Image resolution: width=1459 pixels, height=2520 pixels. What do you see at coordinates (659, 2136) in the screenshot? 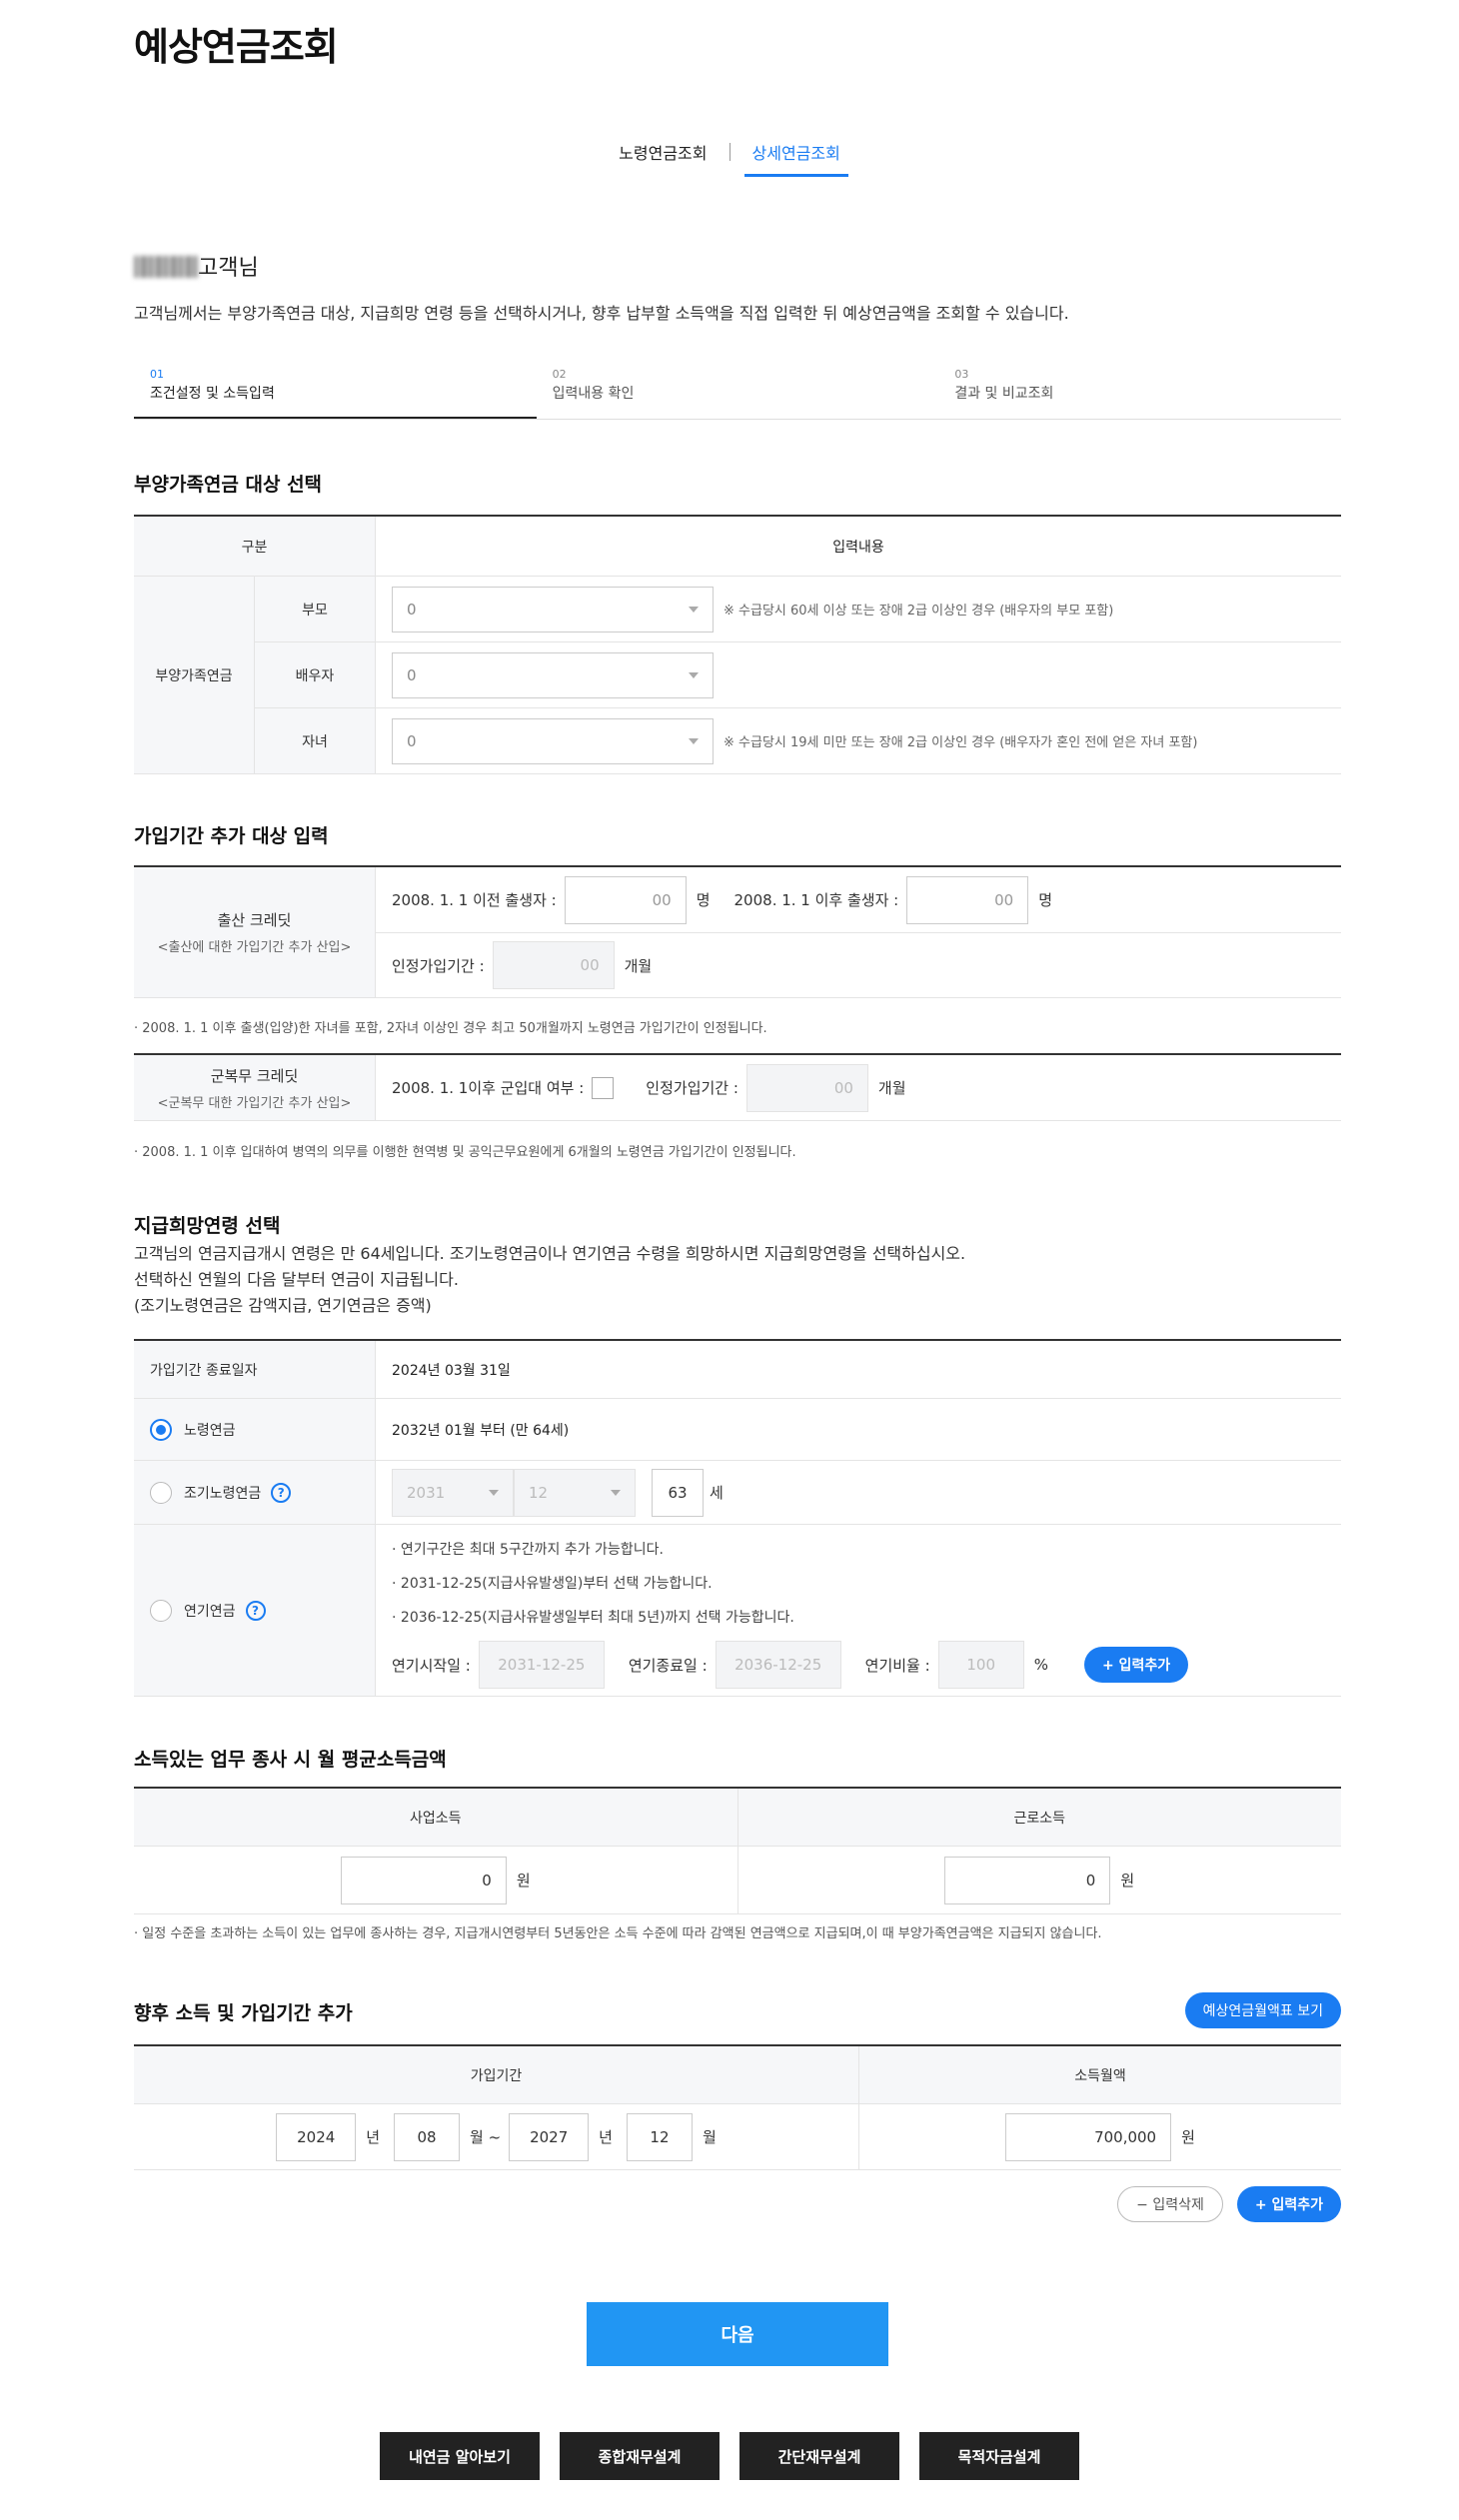
I see `end-month-input: 12` at bounding box center [659, 2136].